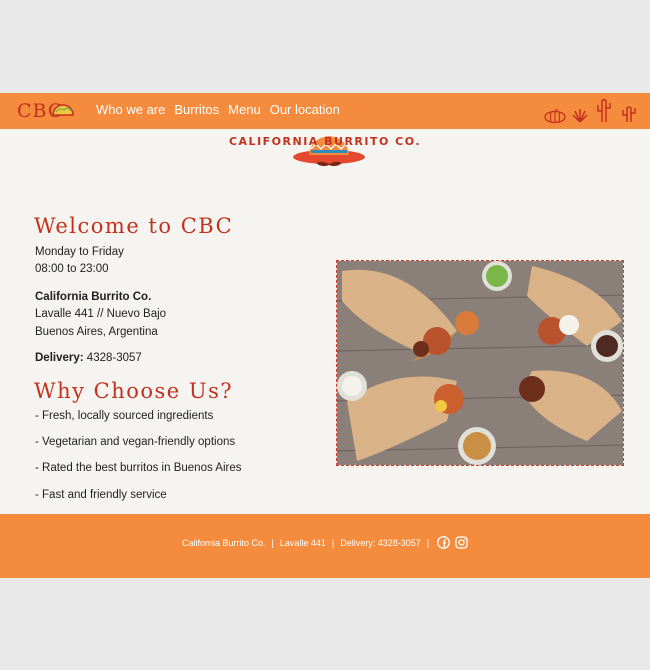  What do you see at coordinates (604, 110) in the screenshot?
I see `cactus-icon` at bounding box center [604, 110].